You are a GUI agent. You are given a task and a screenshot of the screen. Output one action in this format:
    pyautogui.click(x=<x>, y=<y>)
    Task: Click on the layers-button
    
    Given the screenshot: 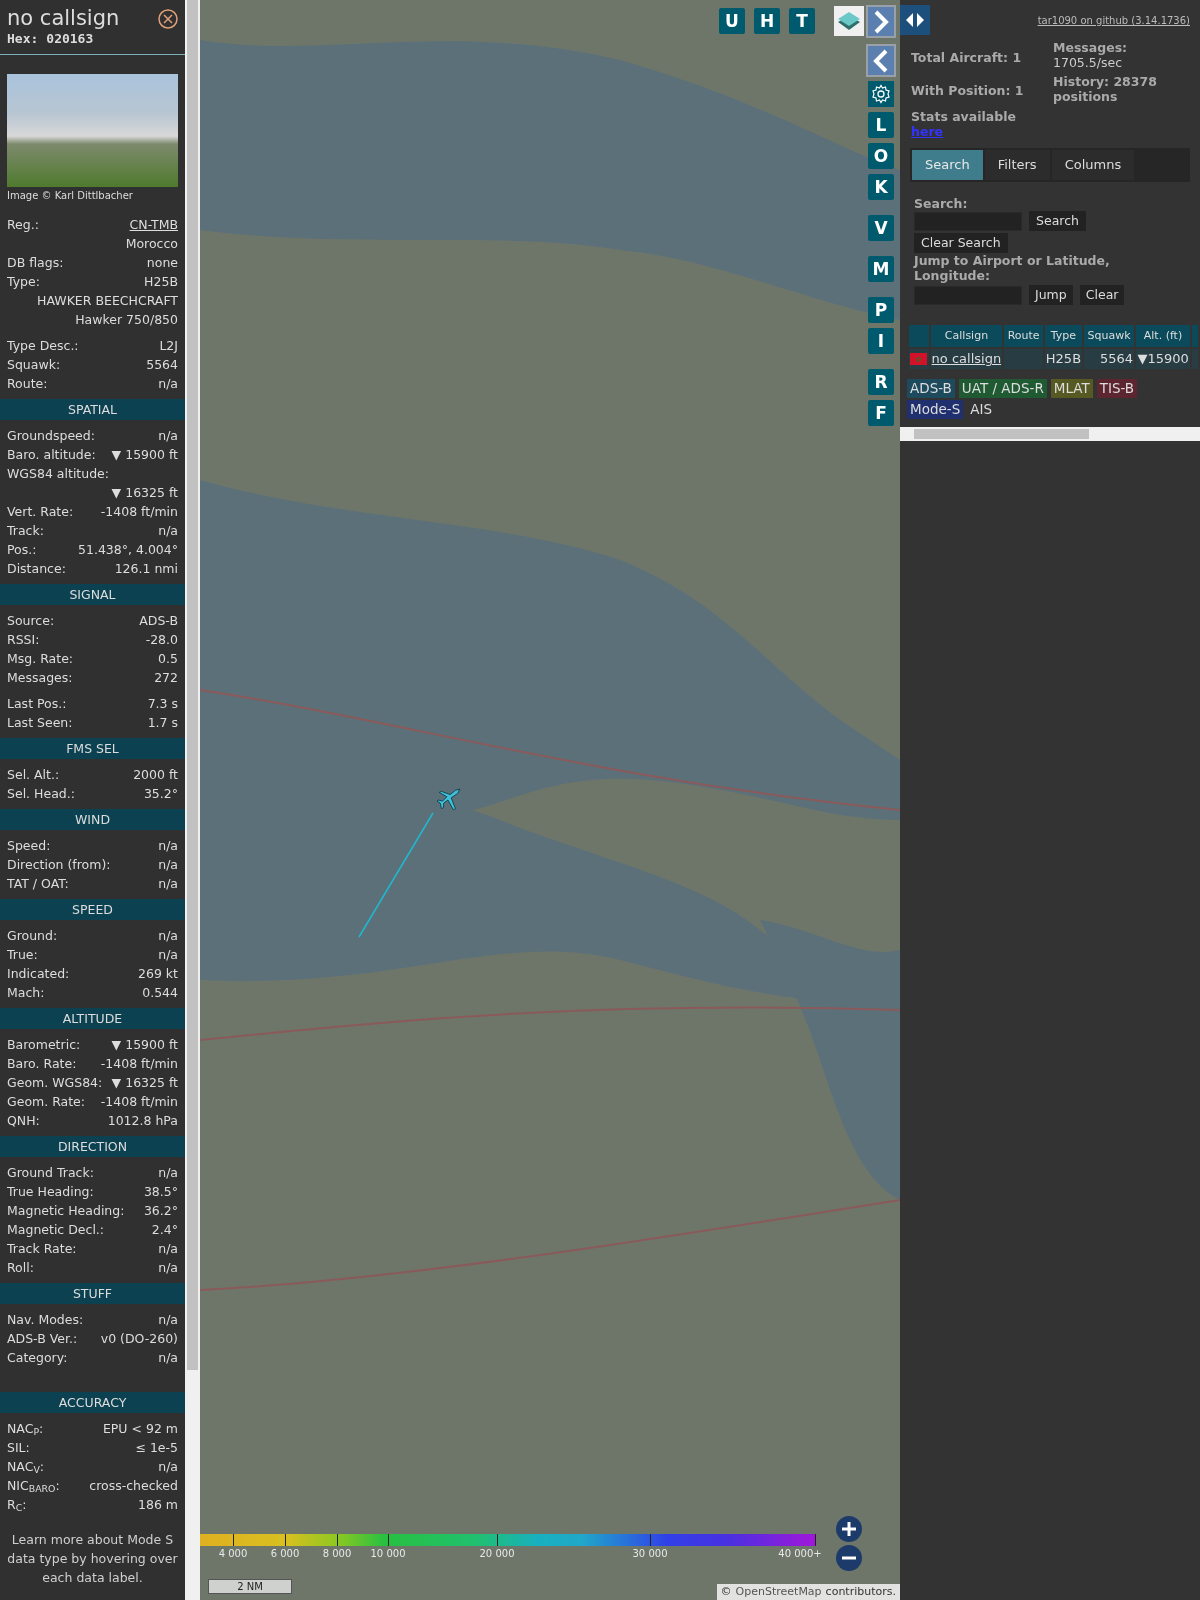 What is the action you would take?
    pyautogui.click(x=849, y=21)
    